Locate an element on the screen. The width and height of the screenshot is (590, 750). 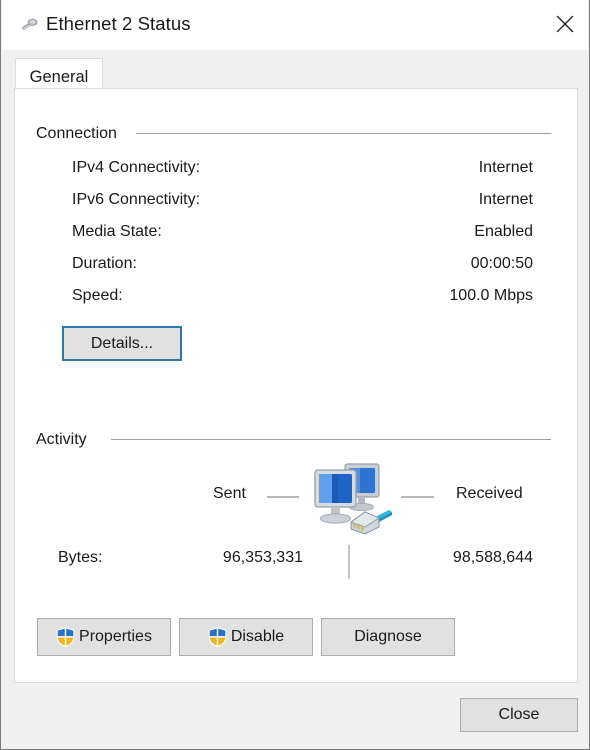
title-bar: Ethernet 2 Status is located at coordinates (295, 25).